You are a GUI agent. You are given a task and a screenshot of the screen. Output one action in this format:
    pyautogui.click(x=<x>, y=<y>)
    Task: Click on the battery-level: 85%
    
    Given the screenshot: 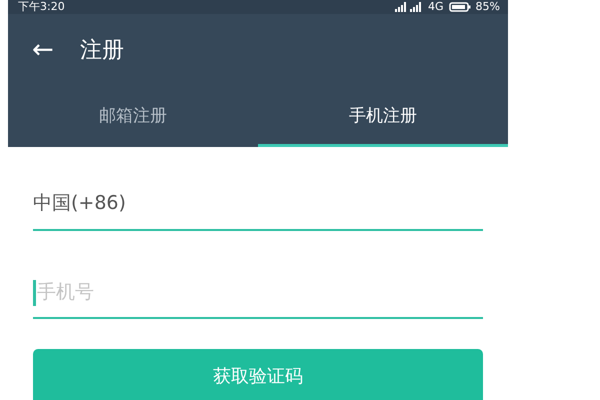 What is the action you would take?
    pyautogui.click(x=488, y=7)
    